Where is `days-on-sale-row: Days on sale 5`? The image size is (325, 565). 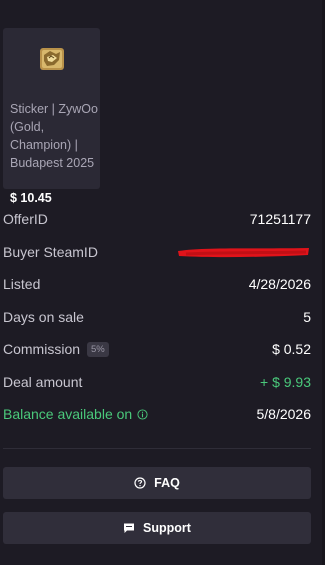
days-on-sale-row: Days on sale 5 is located at coordinates (157, 317).